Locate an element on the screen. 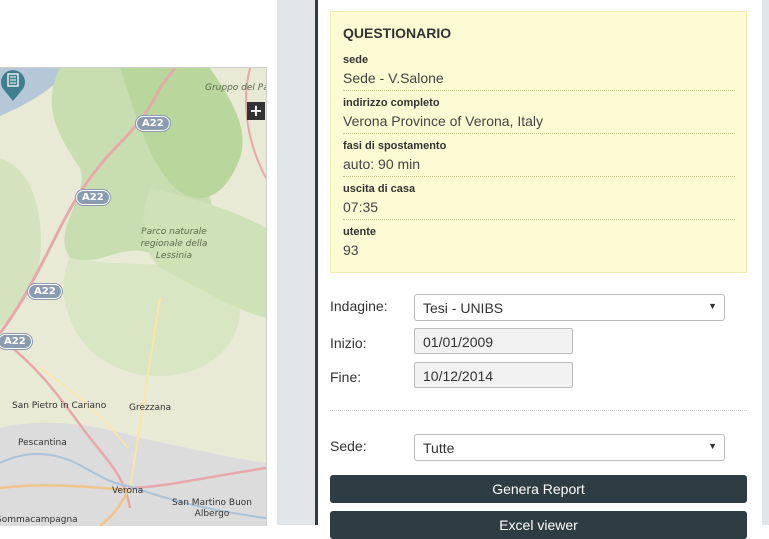  field-value: 07:35 is located at coordinates (361, 207).